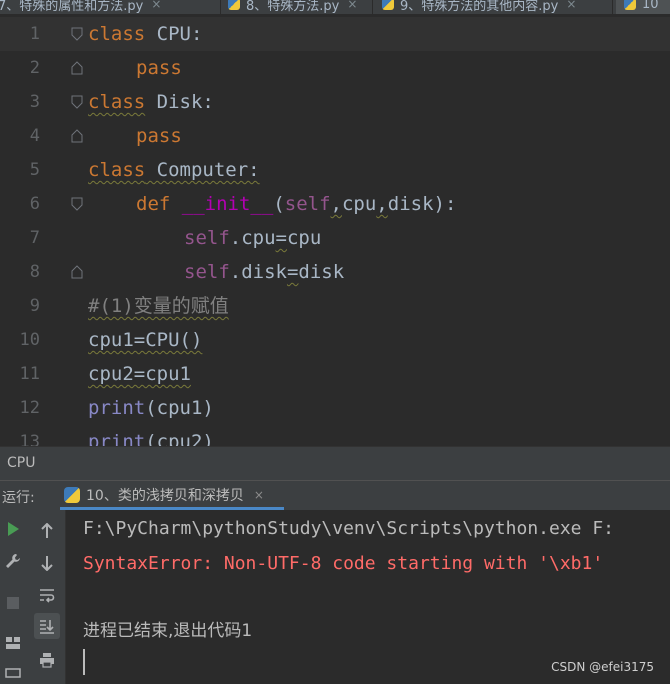 The height and width of the screenshot is (684, 670). What do you see at coordinates (602, 667) in the screenshot?
I see `watermark: CSDN @efei3175` at bounding box center [602, 667].